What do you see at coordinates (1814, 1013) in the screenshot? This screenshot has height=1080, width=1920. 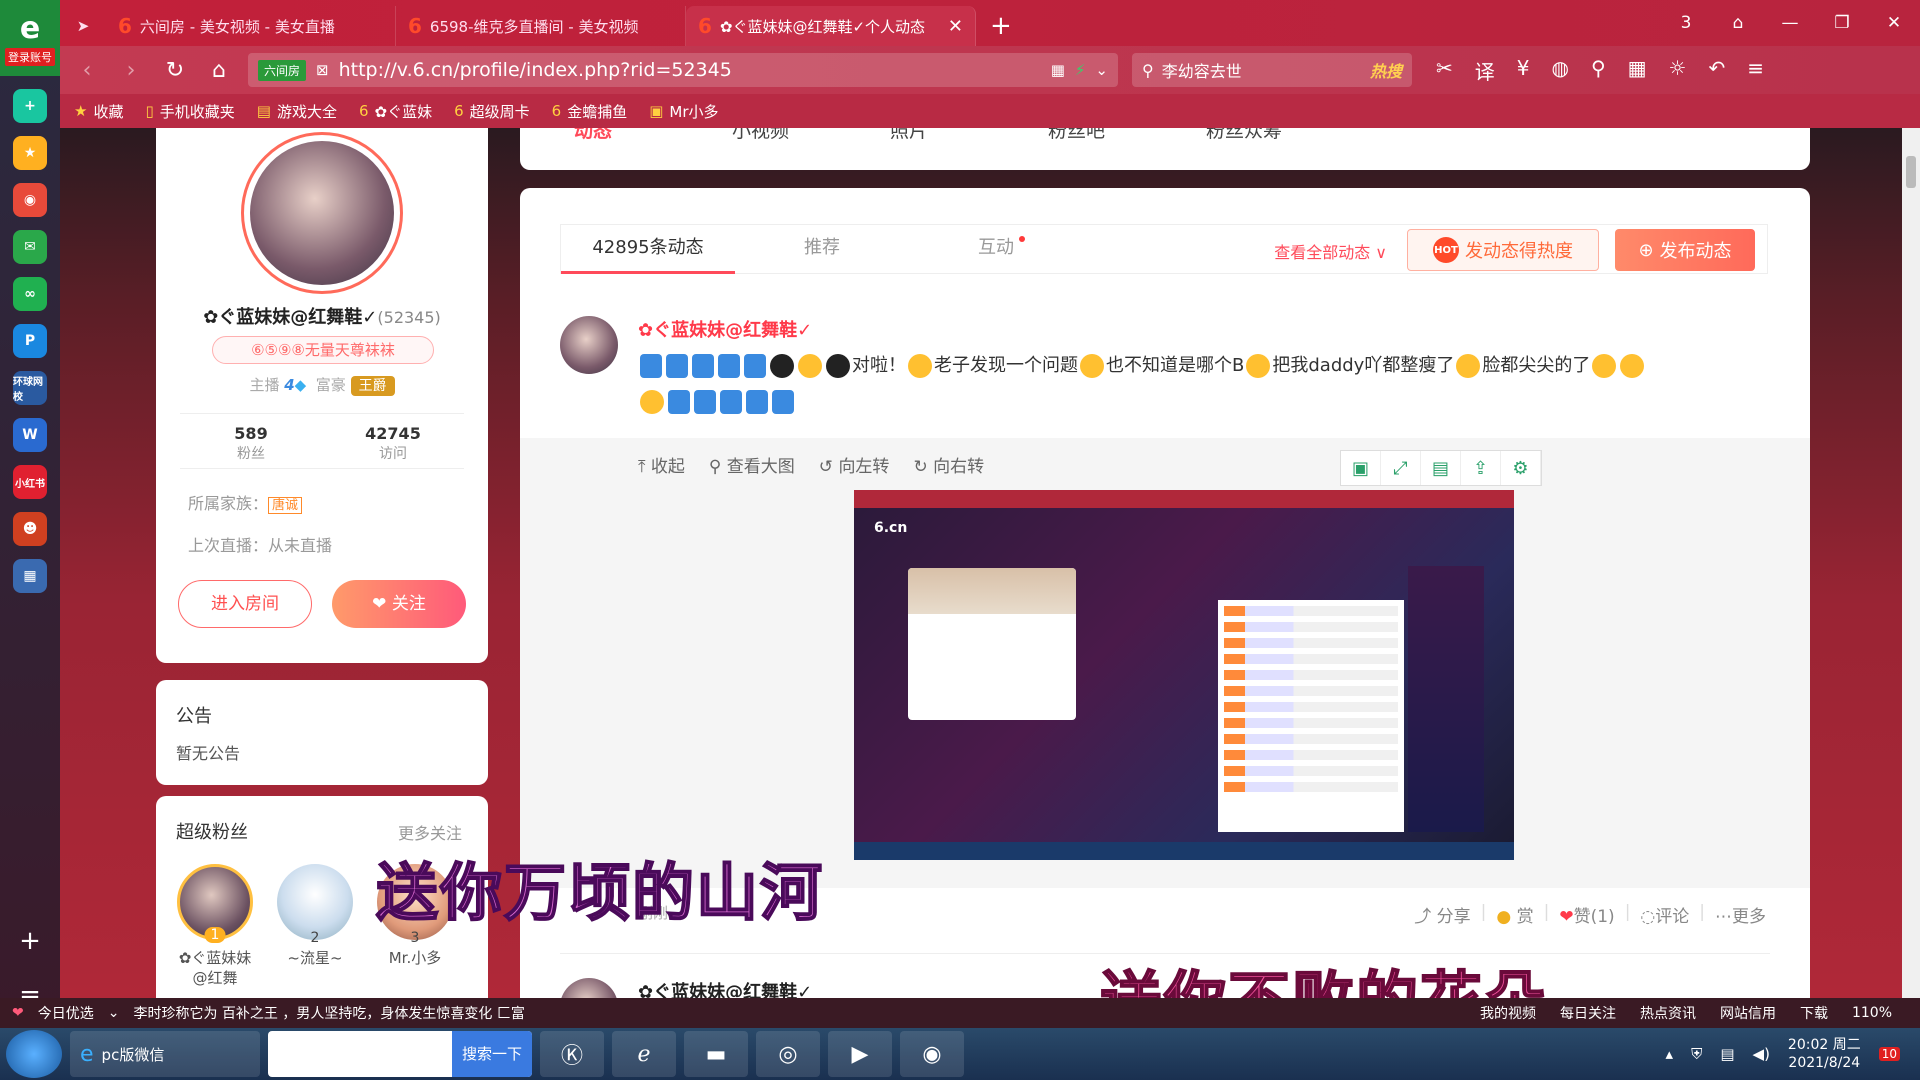 I see `status-bar-item: 下载` at bounding box center [1814, 1013].